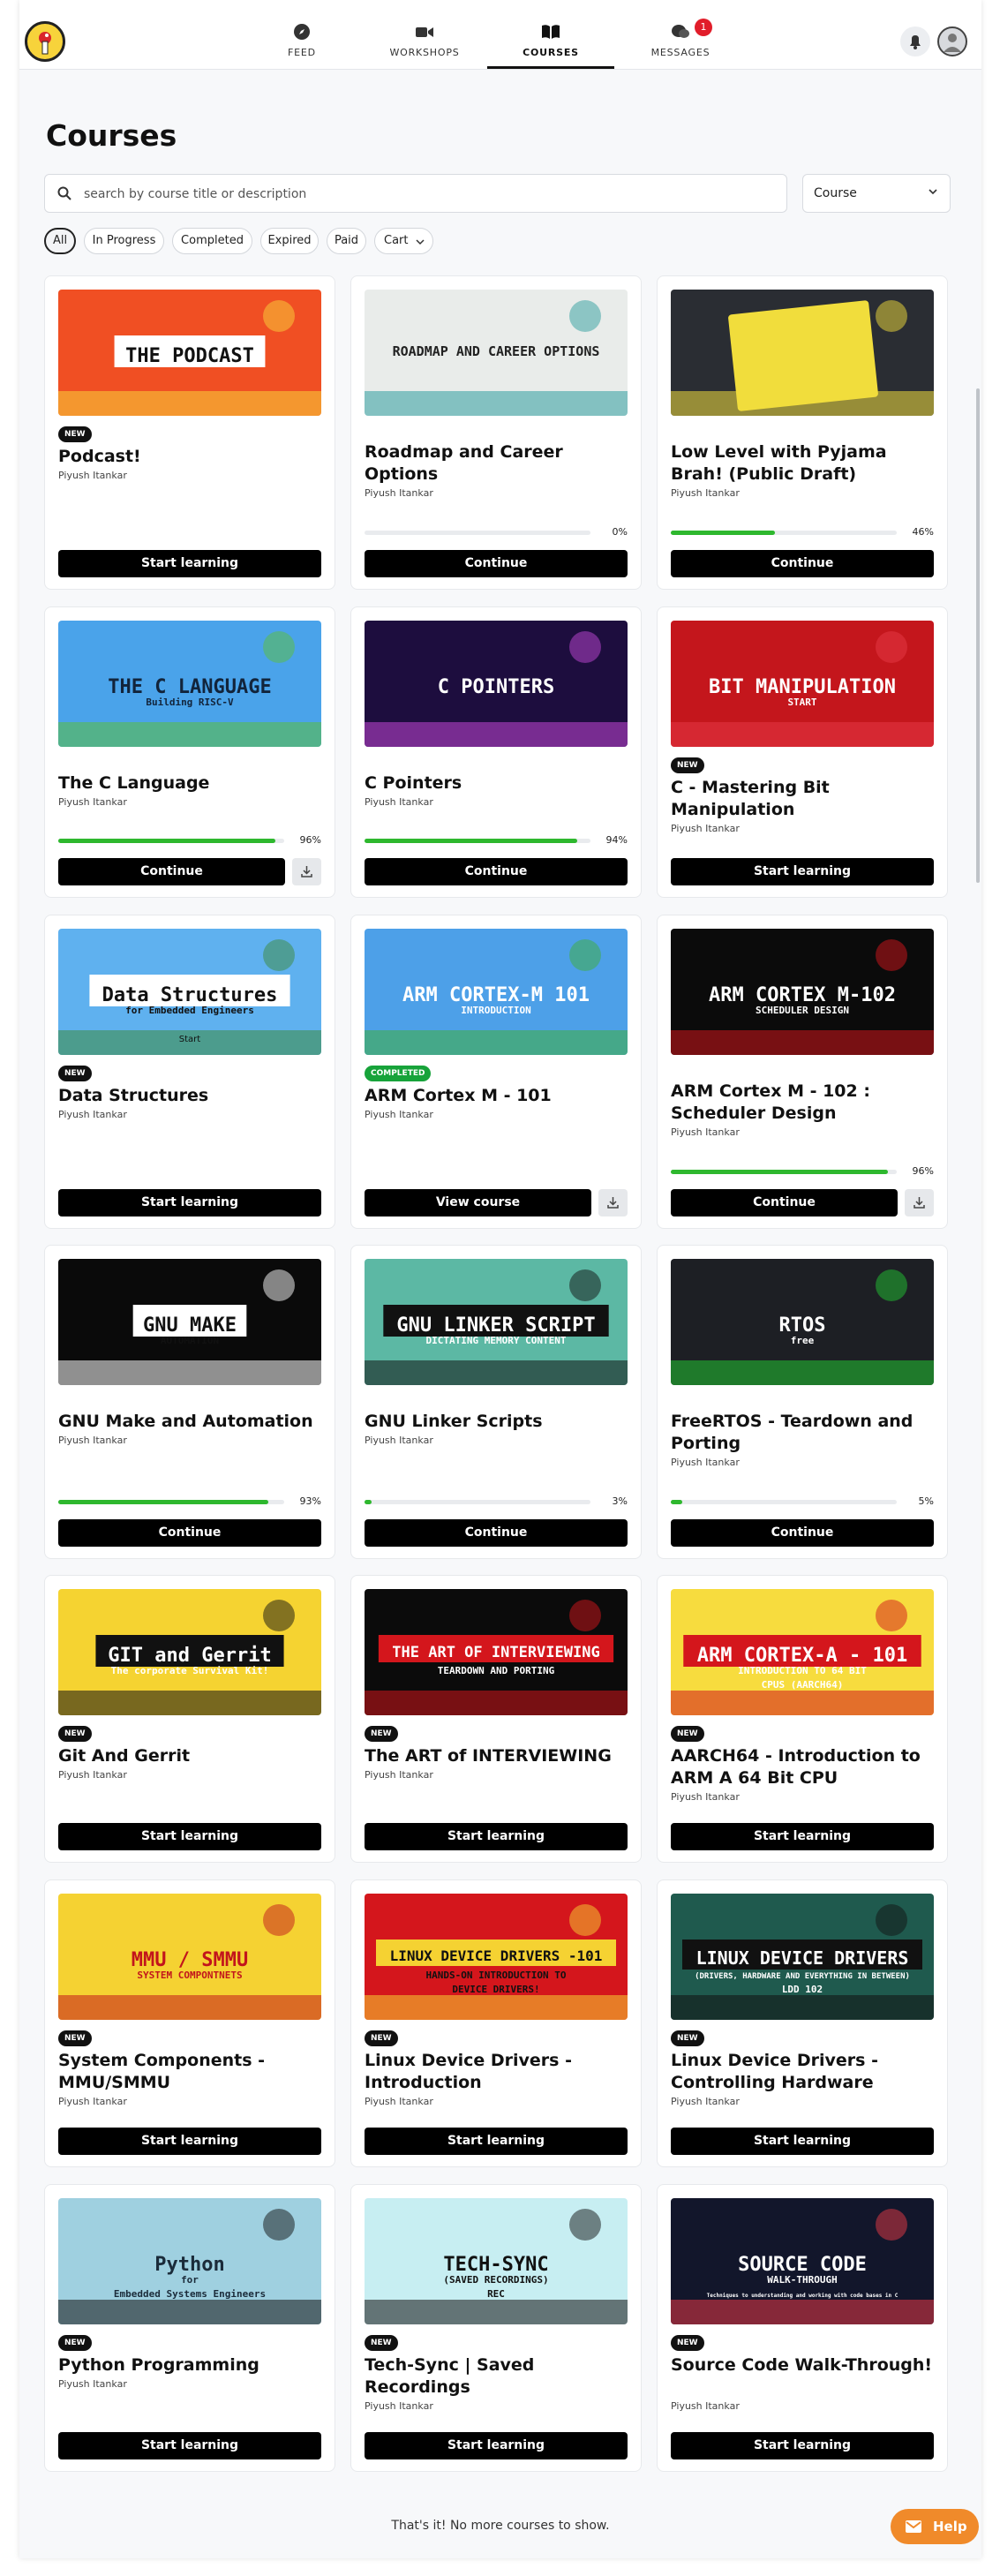 The height and width of the screenshot is (2576, 1000). What do you see at coordinates (190, 1096) in the screenshot?
I see `course-title: Data Structures` at bounding box center [190, 1096].